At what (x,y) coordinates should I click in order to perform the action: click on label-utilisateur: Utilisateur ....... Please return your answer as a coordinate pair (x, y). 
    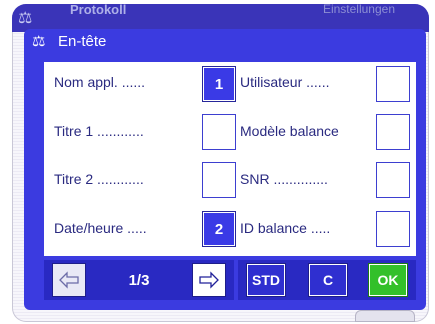
    Looking at the image, I should click on (285, 82).